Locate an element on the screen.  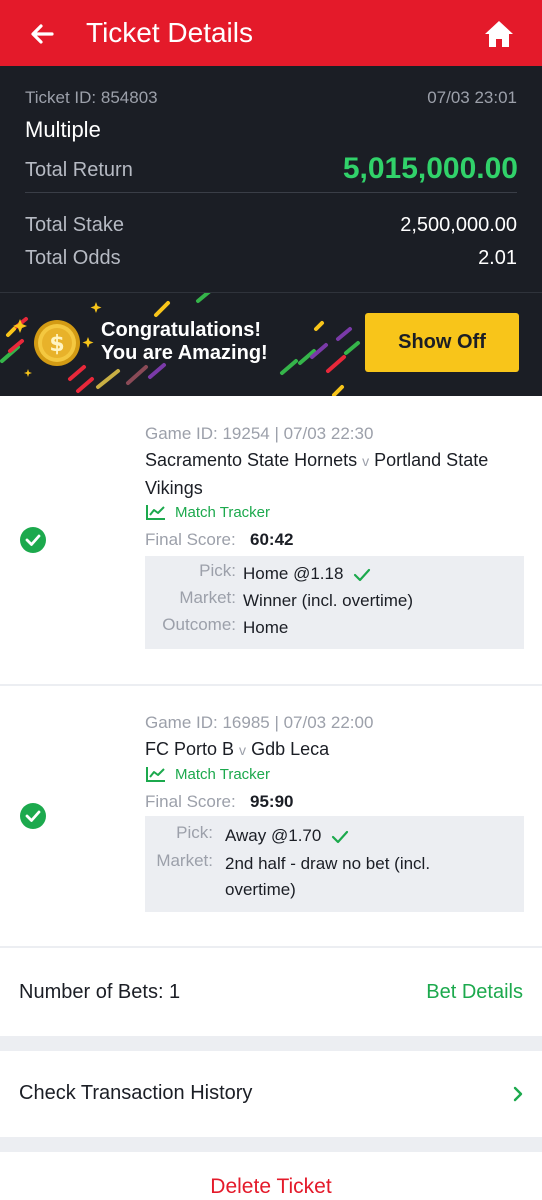
congrats-line-1: Congratulations! is located at coordinates (181, 330).